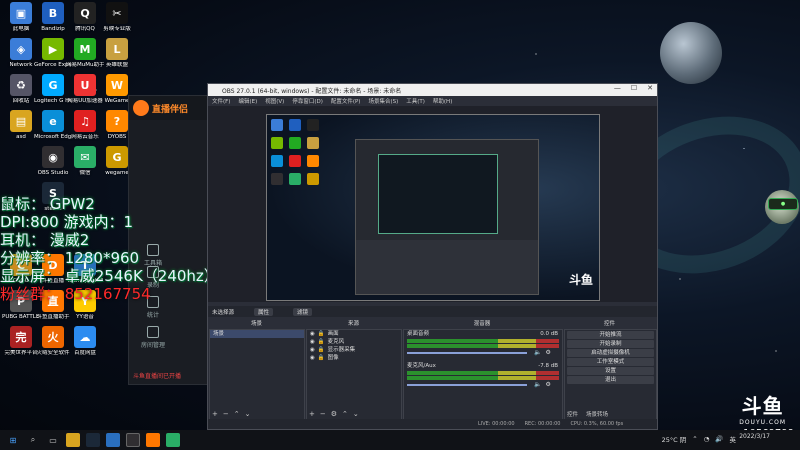 The height and width of the screenshot is (450, 800). I want to click on menu-item: 编辑(E), so click(247, 101).